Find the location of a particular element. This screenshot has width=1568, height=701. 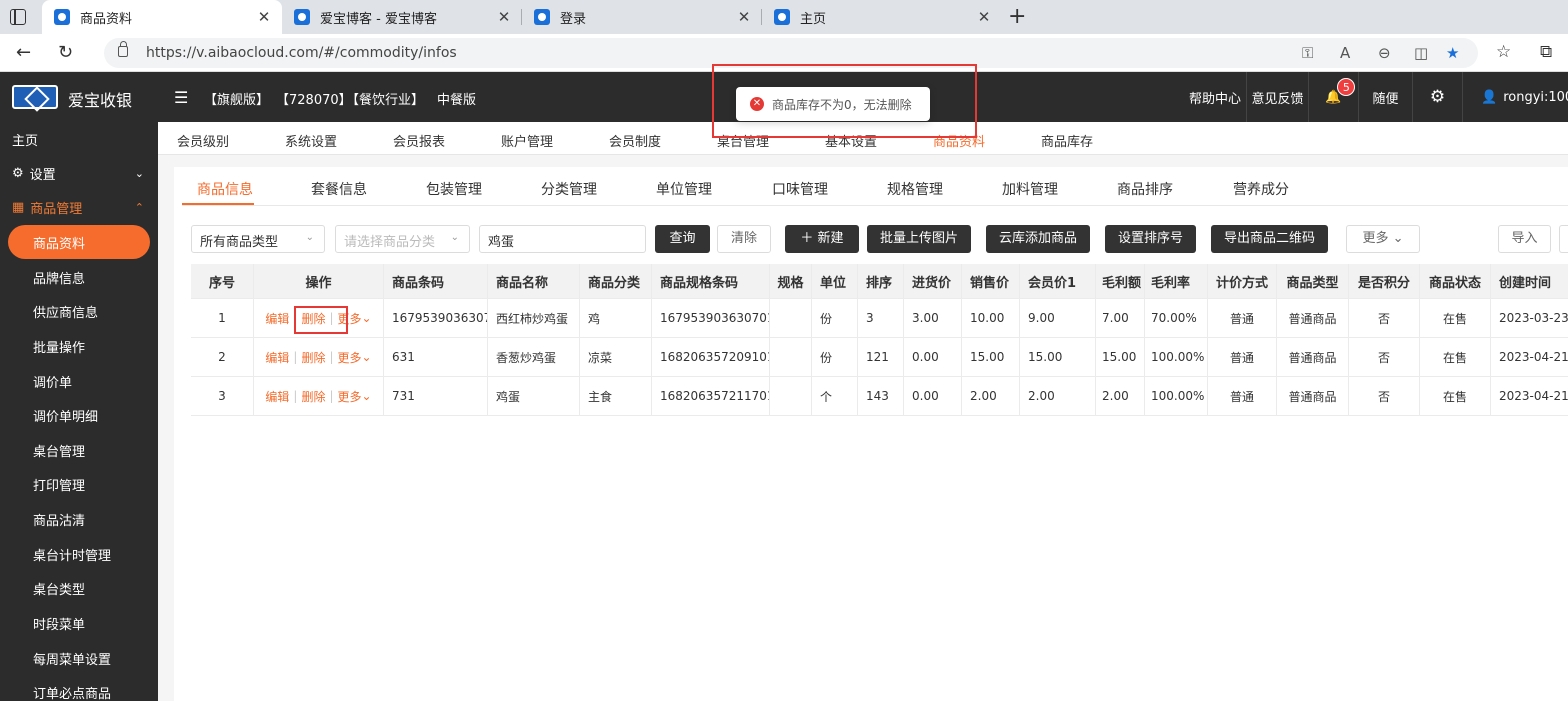

notification-button: 🔔 5 is located at coordinates (1333, 97).